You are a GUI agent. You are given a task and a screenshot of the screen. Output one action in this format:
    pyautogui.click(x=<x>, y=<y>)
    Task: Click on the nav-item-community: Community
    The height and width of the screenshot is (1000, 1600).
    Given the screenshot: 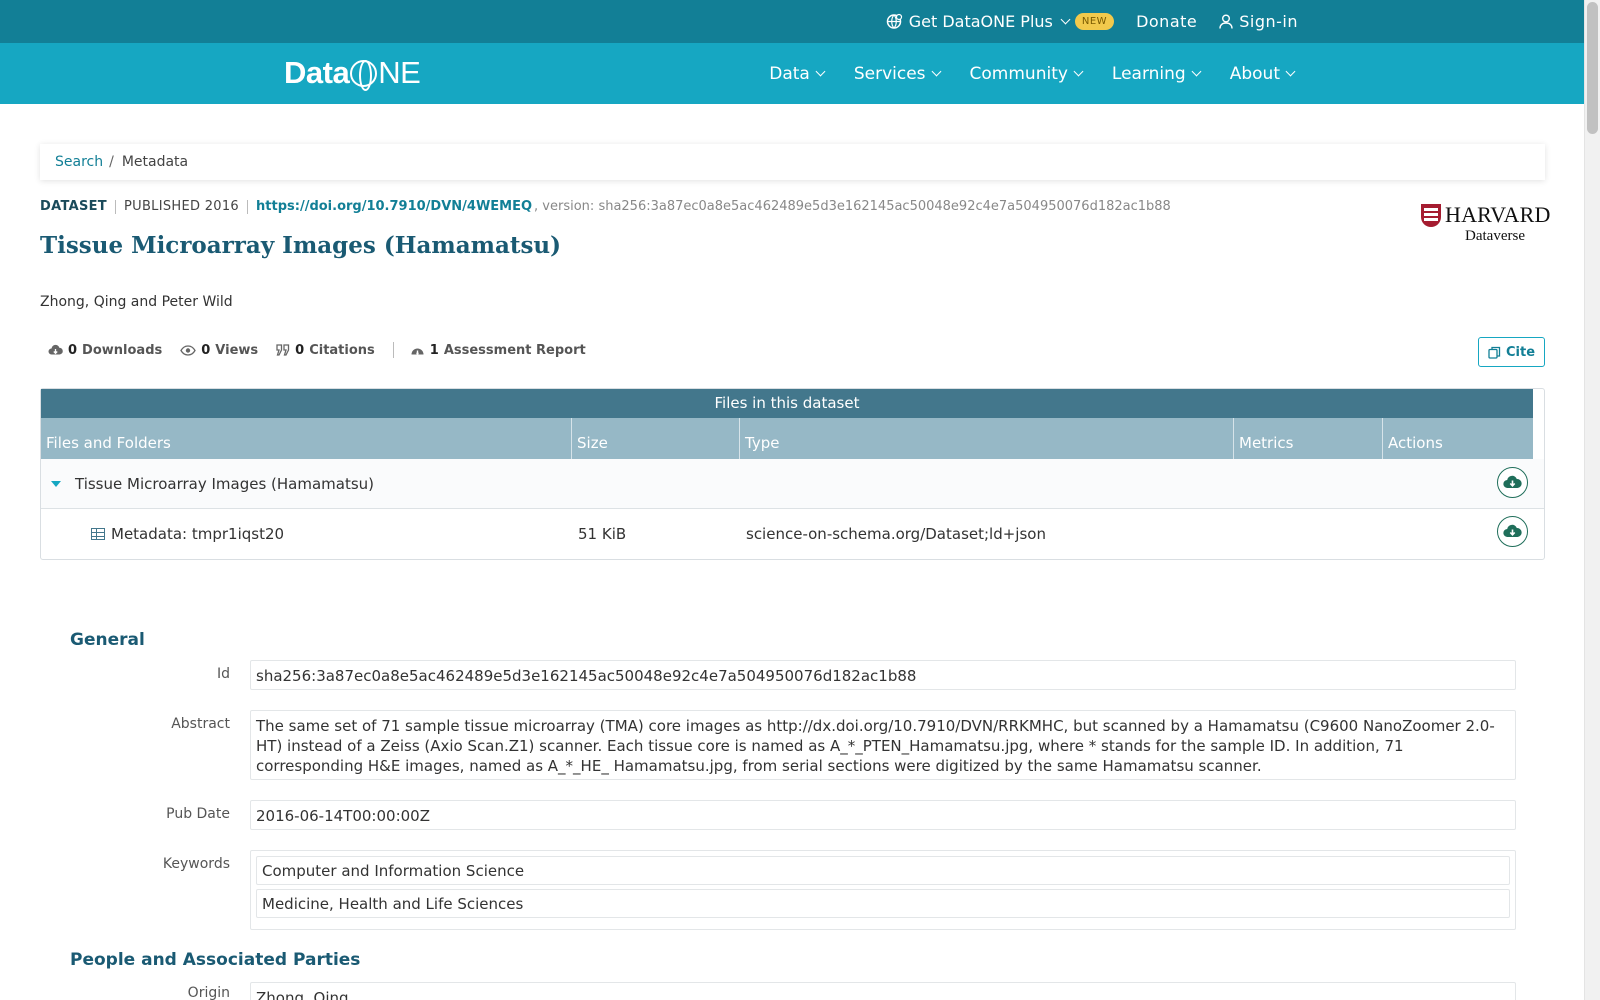 What is the action you would take?
    pyautogui.click(x=1026, y=73)
    